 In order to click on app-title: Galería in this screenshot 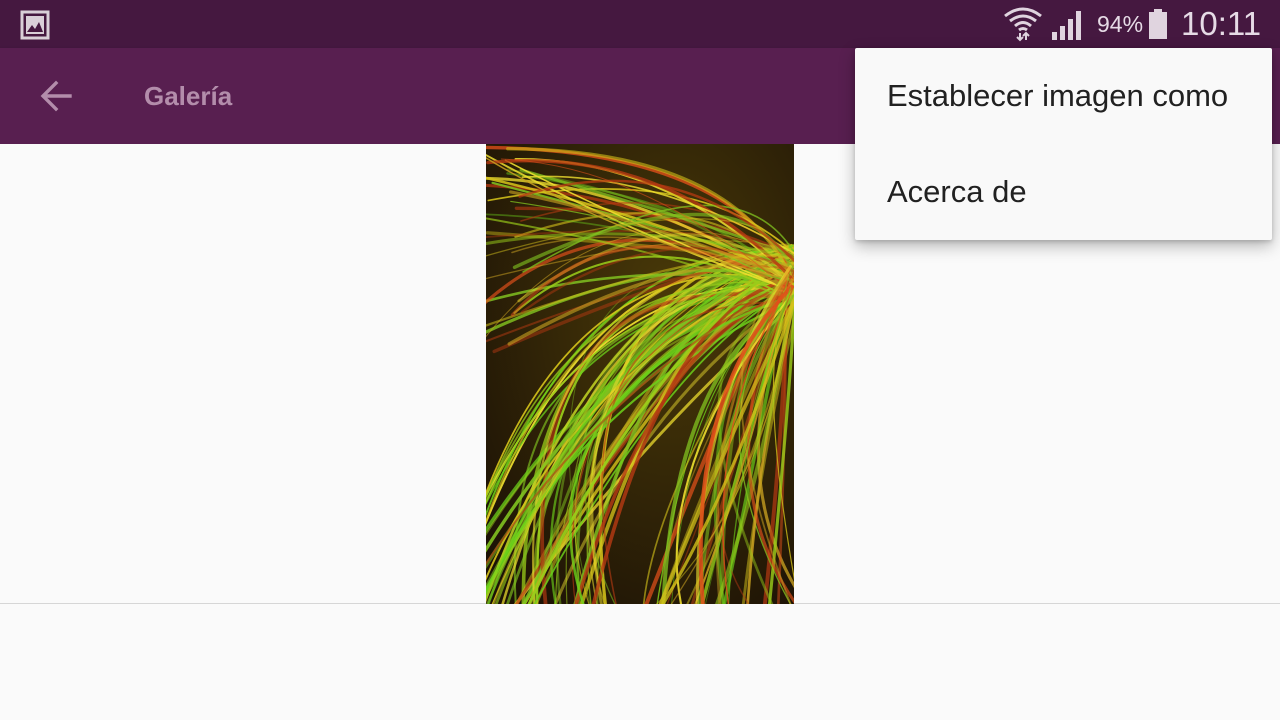, I will do `click(188, 96)`.